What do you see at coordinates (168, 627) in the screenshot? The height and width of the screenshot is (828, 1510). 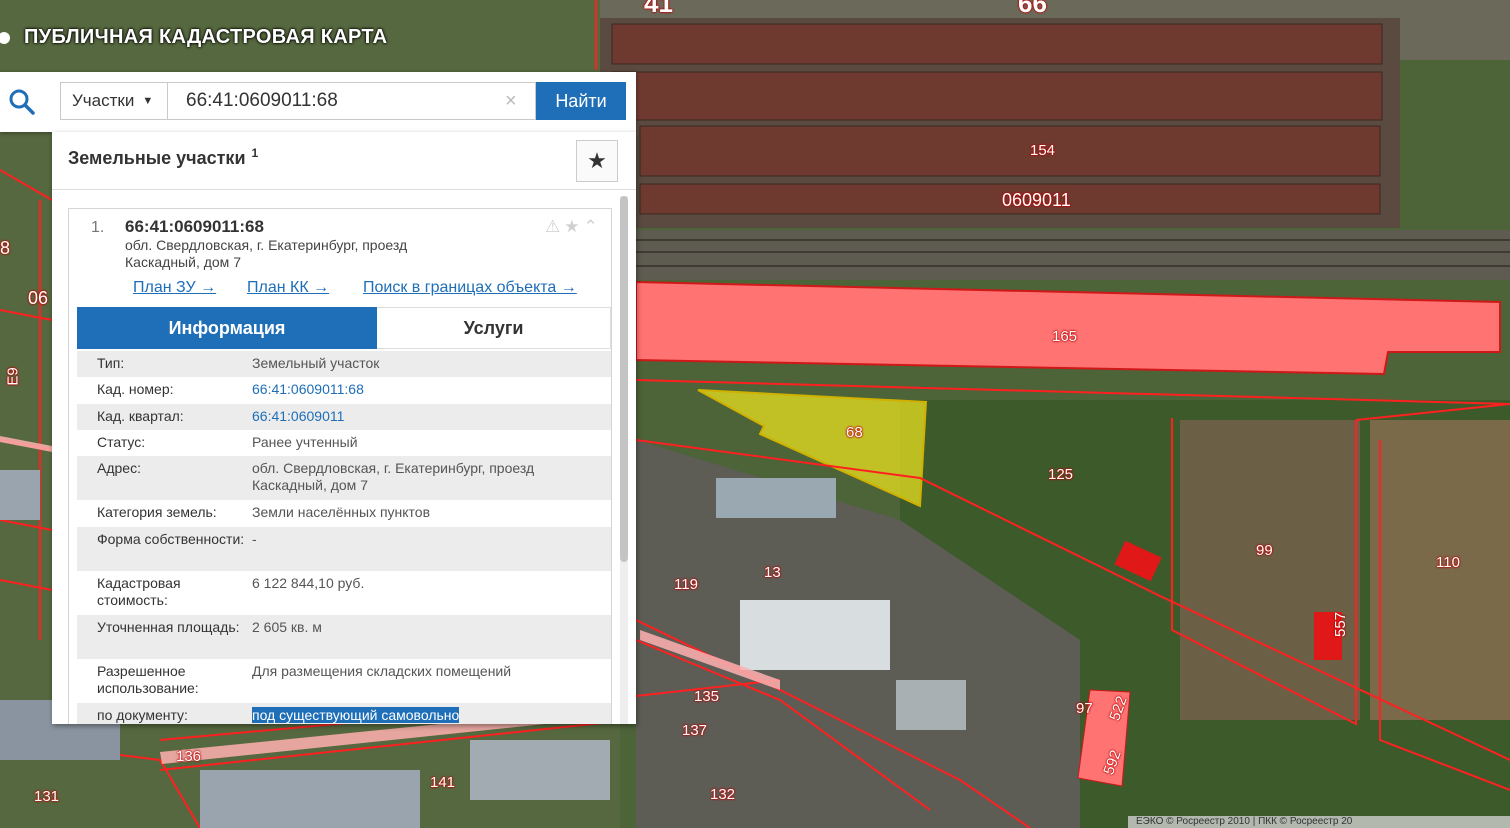 I see `info-label: Уточненная площадь:` at bounding box center [168, 627].